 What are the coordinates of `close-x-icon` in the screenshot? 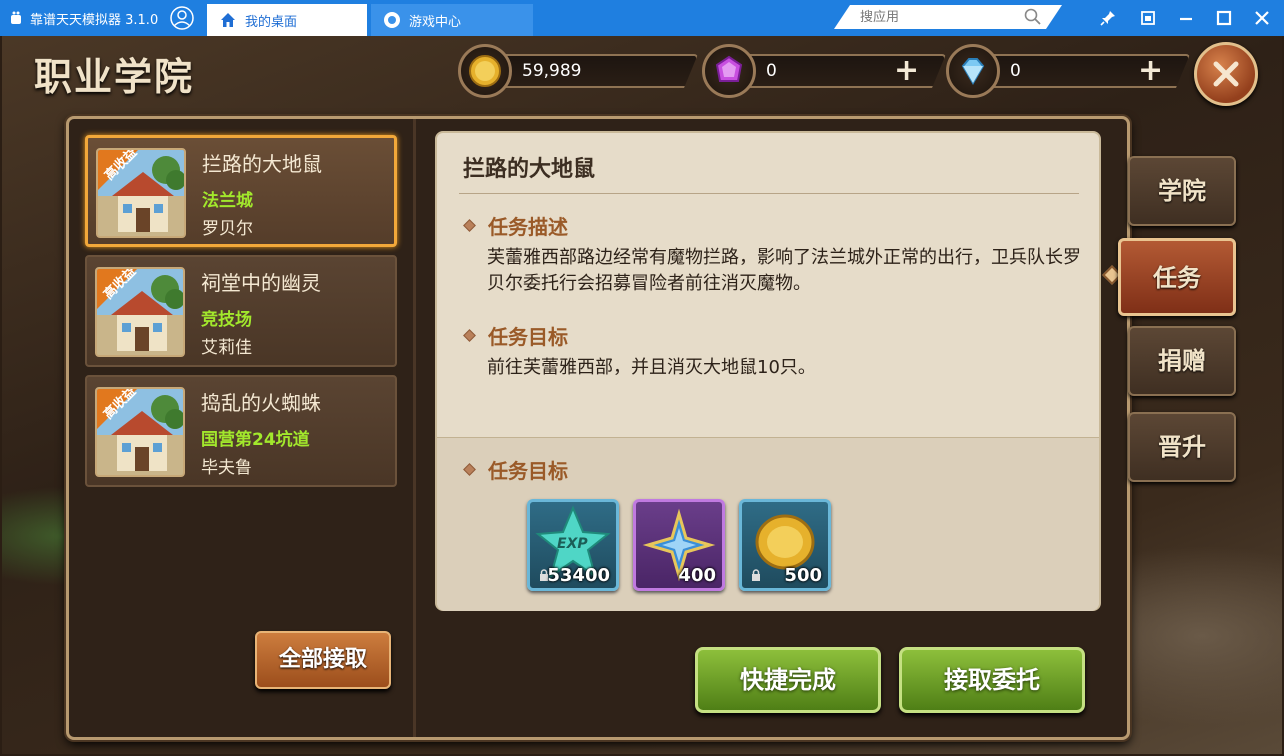 It's located at (1226, 74).